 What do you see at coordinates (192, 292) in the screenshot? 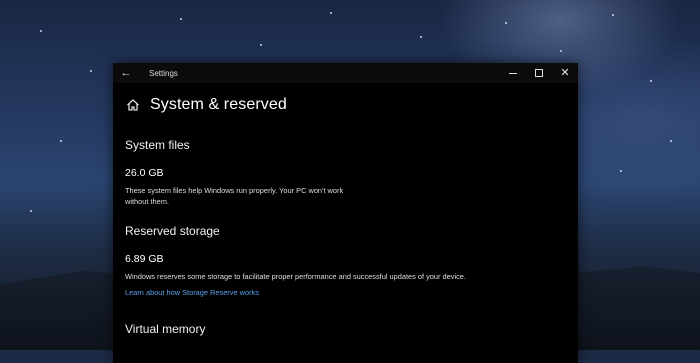
I see `storage-reserve-learn-more-link: Learn about how Storage Reserve works` at bounding box center [192, 292].